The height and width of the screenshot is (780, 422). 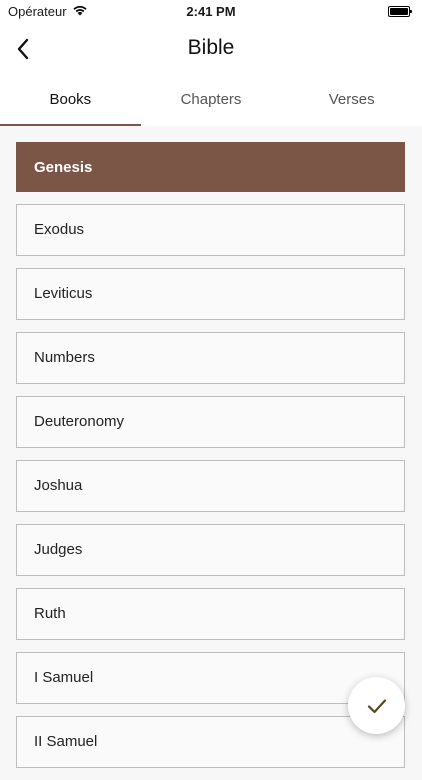 I want to click on book-item-deuteronomy: Deuteronomy, so click(x=210, y=422).